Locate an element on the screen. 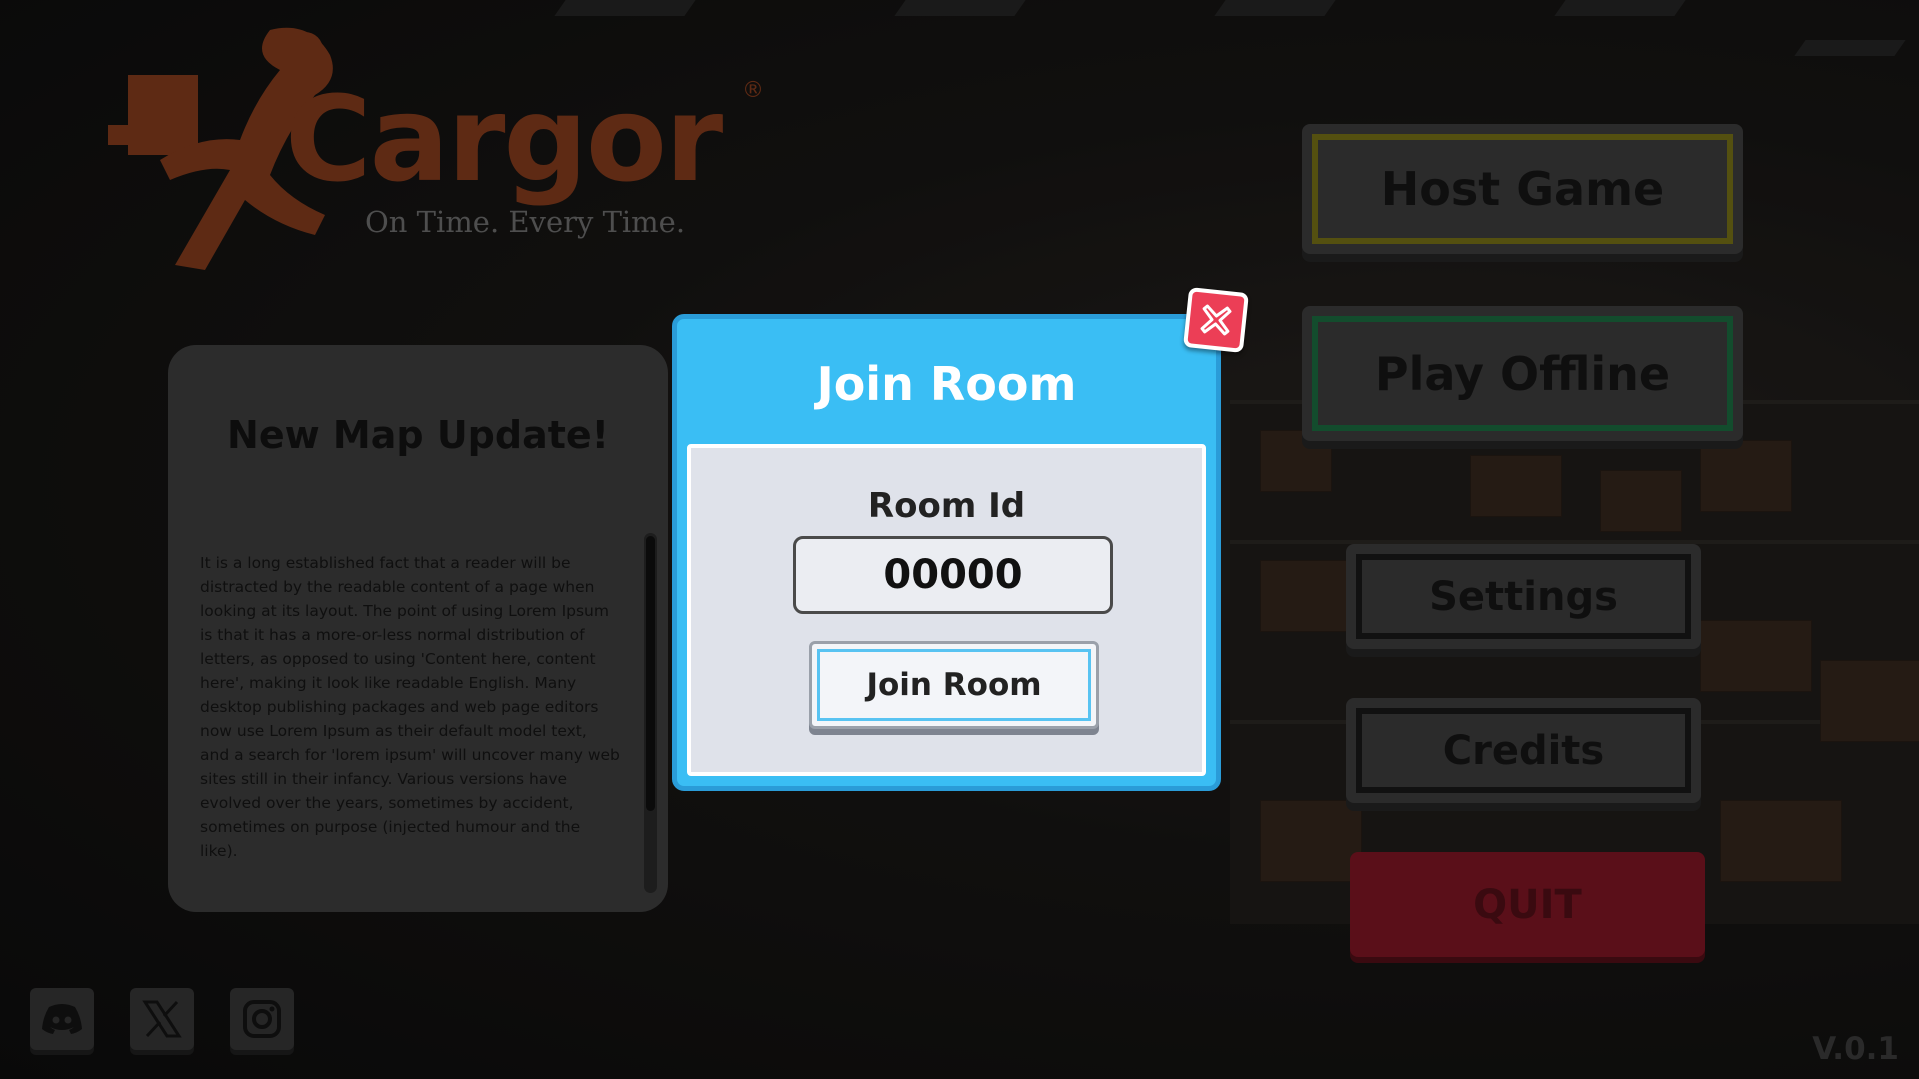  game-logo: Cargor ® On Time. Every Time. is located at coordinates (390, 145).